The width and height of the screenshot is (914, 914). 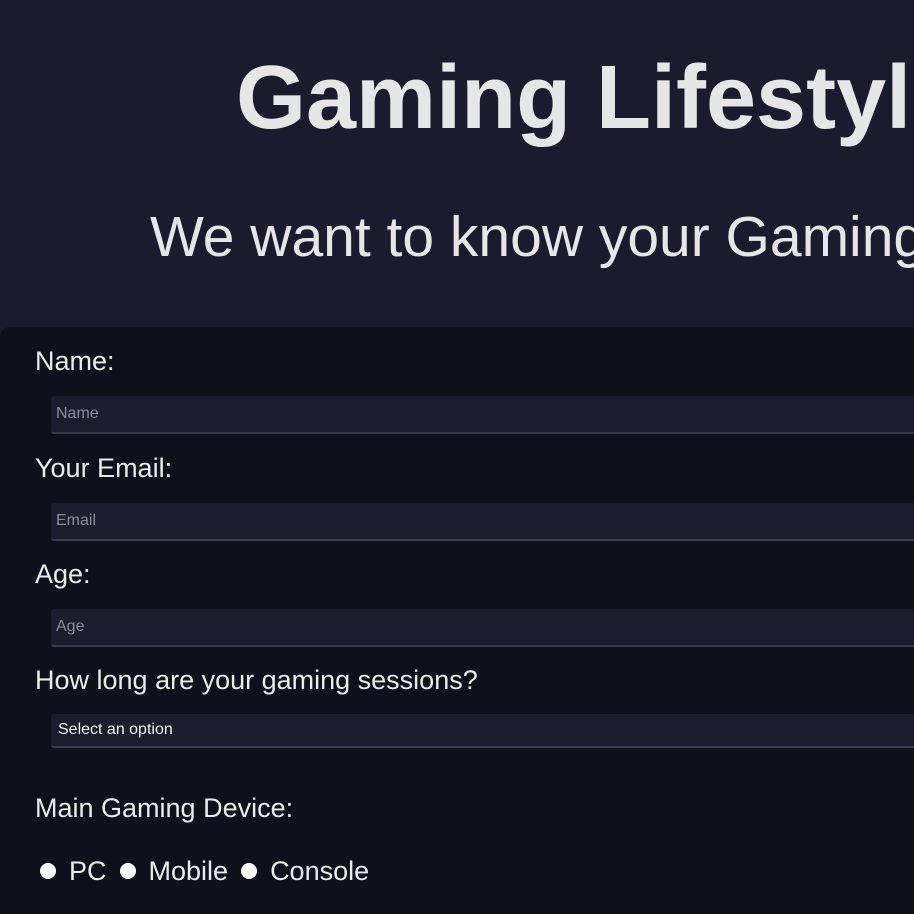 I want to click on device-option-label: Console, so click(x=320, y=871).